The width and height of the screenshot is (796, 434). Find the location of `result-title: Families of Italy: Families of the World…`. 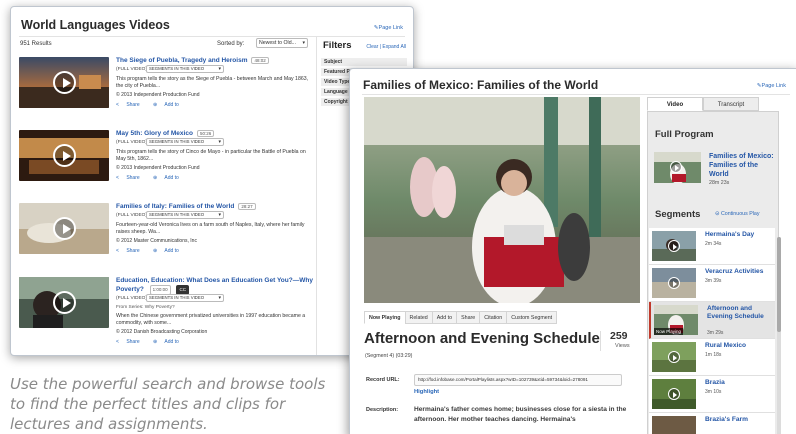

result-title: Families of Italy: Families of the World… is located at coordinates (186, 206).